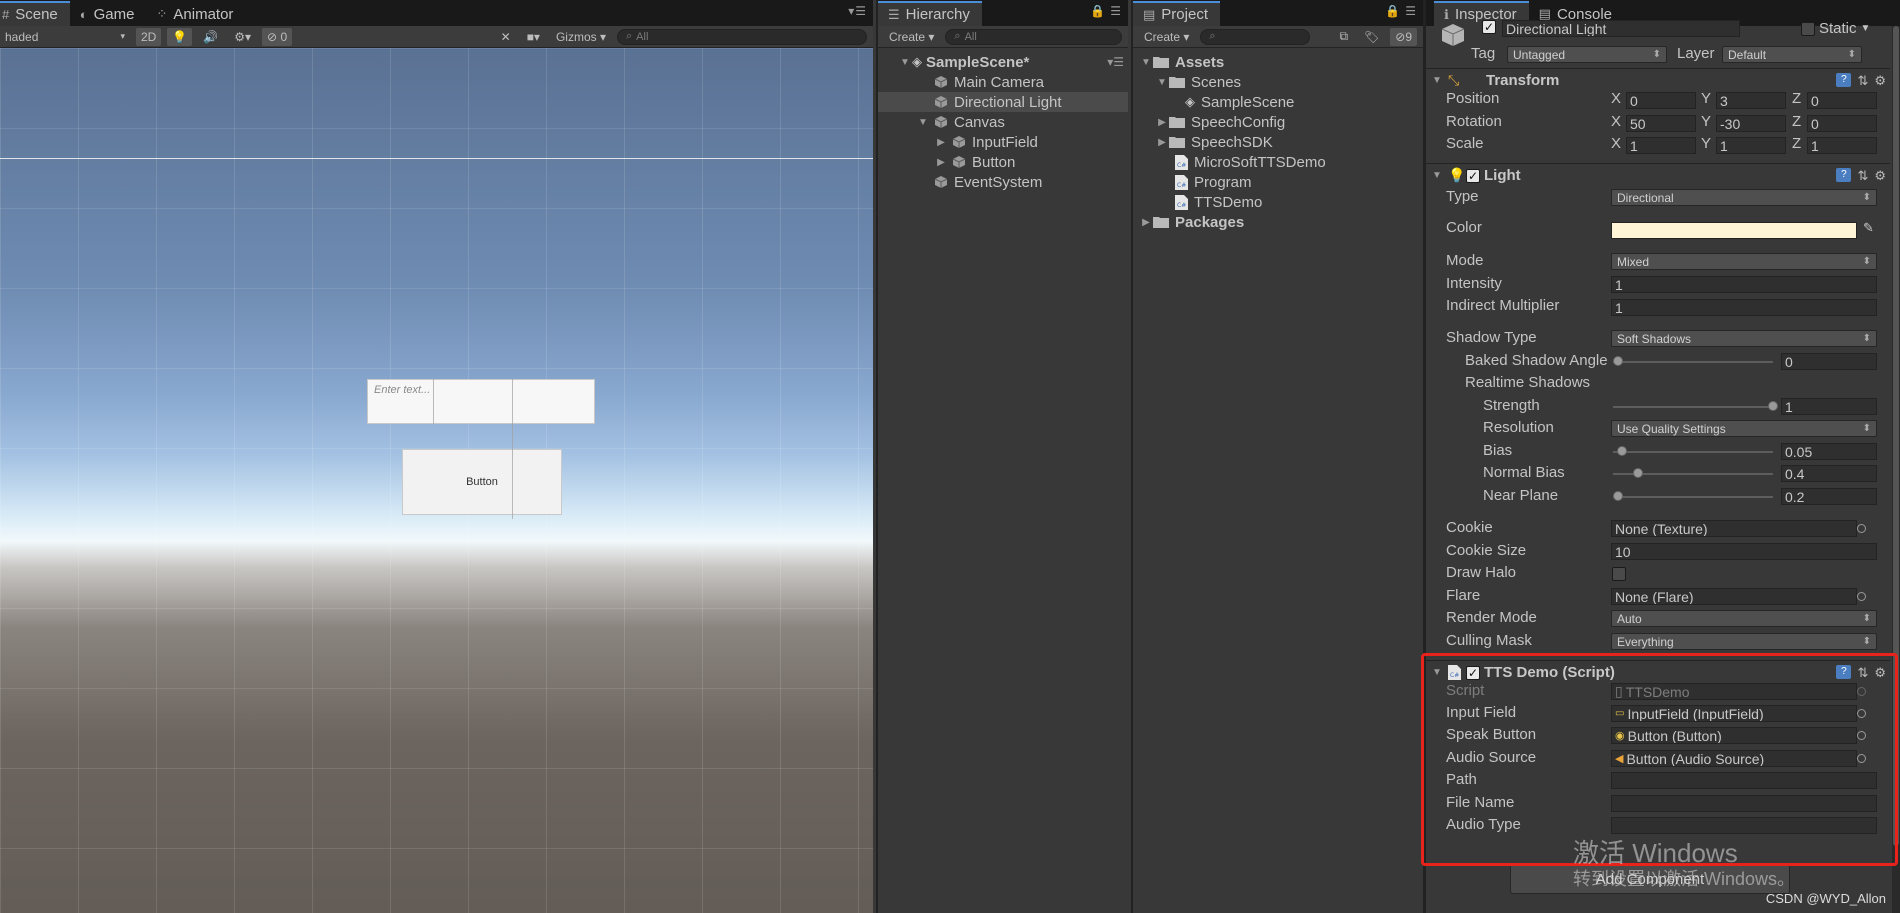 Image resolution: width=1900 pixels, height=913 pixels. I want to click on inspector-scrollbar, so click(1896, 469).